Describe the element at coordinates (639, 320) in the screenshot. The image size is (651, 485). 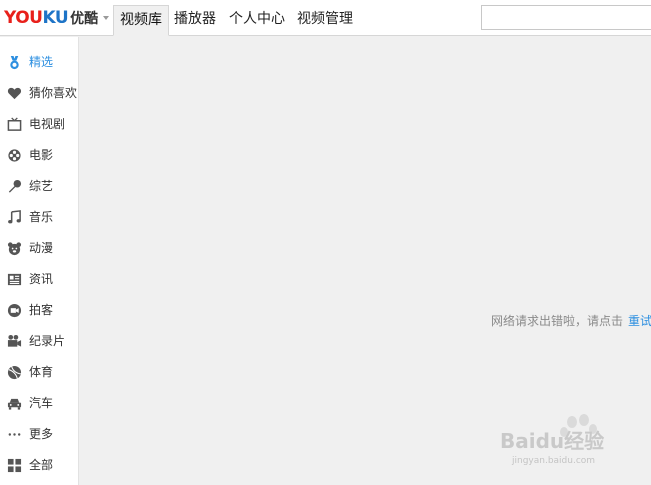
I see `retry-link: 重试` at that location.